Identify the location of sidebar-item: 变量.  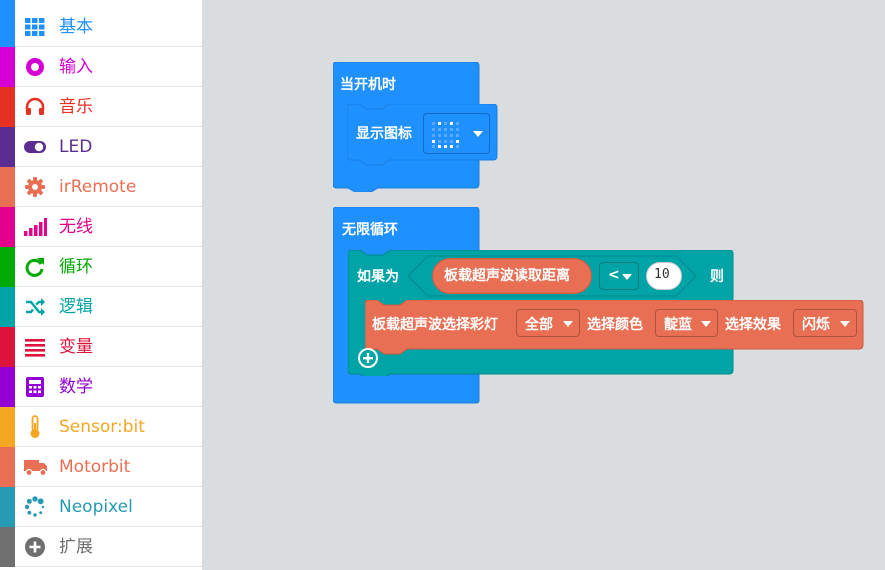
(101, 347).